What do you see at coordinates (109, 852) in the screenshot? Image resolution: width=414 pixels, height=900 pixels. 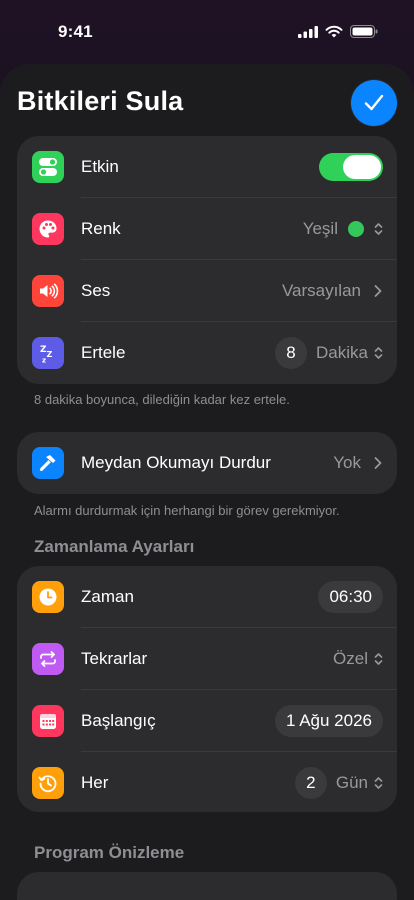 I see `preview-section-header: Program Önizleme` at bounding box center [109, 852].